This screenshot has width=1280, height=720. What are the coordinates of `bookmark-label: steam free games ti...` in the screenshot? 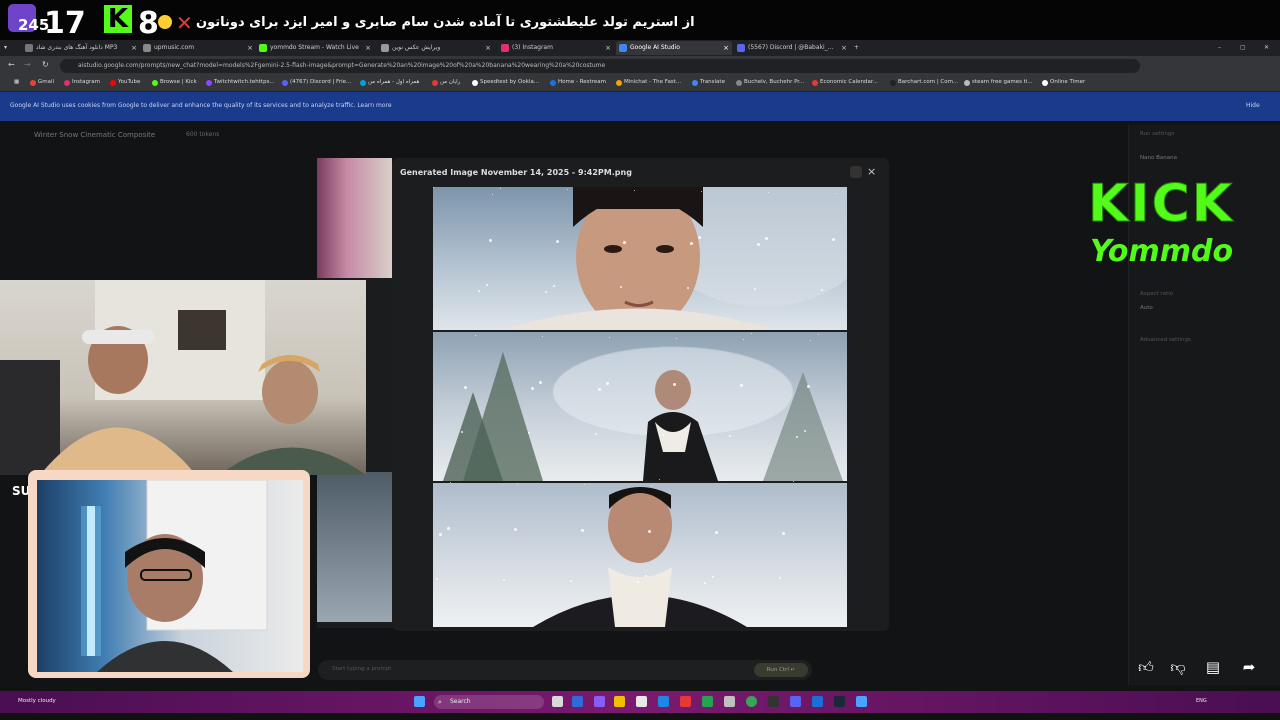 It's located at (1002, 82).